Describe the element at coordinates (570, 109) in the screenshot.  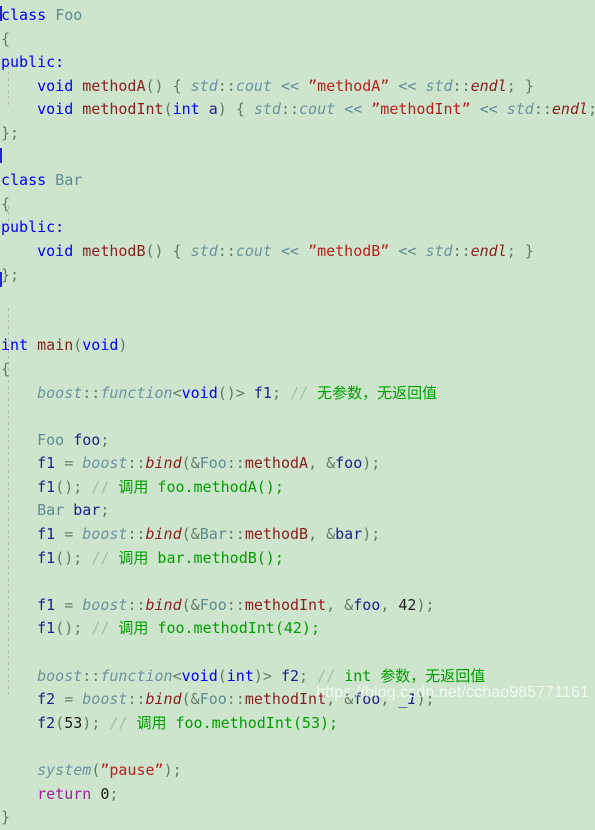
I see `member-endl: endl` at that location.